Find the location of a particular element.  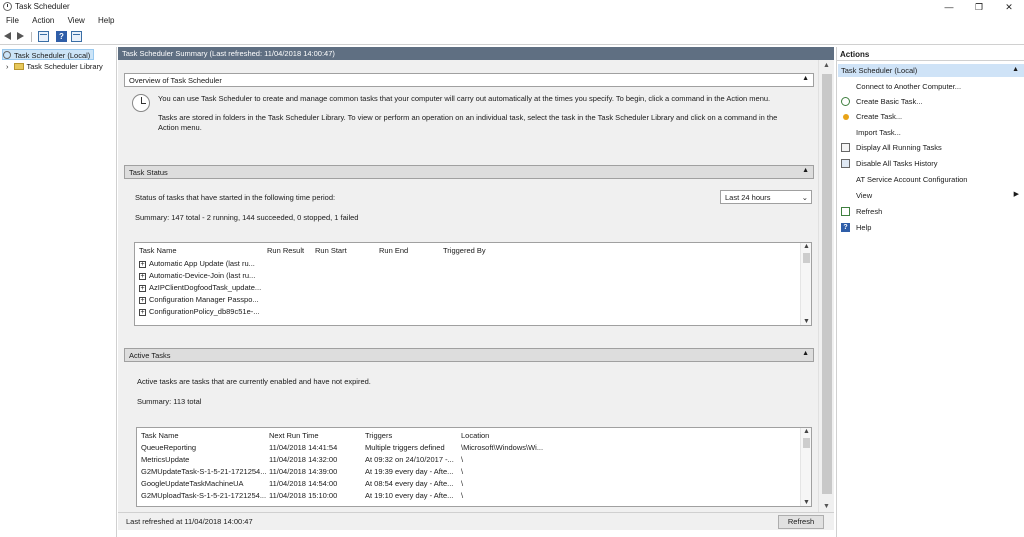

title-bar: Task Scheduler — ❐ ✕ is located at coordinates (512, 7).